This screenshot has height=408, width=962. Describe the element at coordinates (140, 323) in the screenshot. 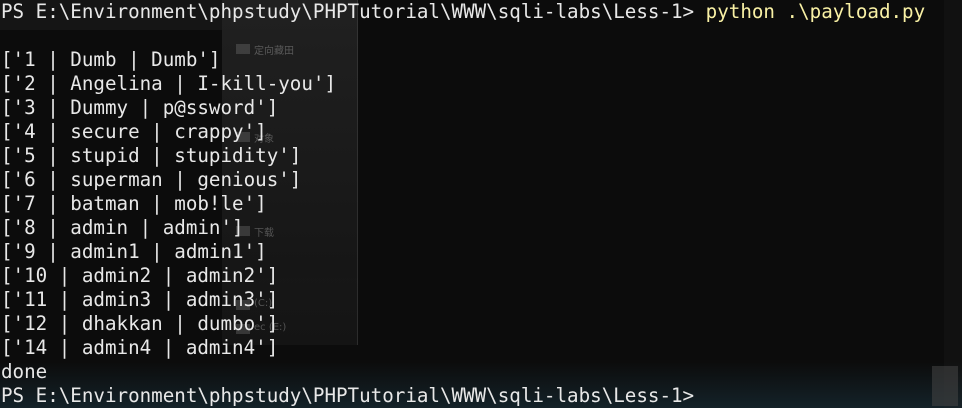

I see `output-line: ['12 | dhakkan | dumbo']` at that location.